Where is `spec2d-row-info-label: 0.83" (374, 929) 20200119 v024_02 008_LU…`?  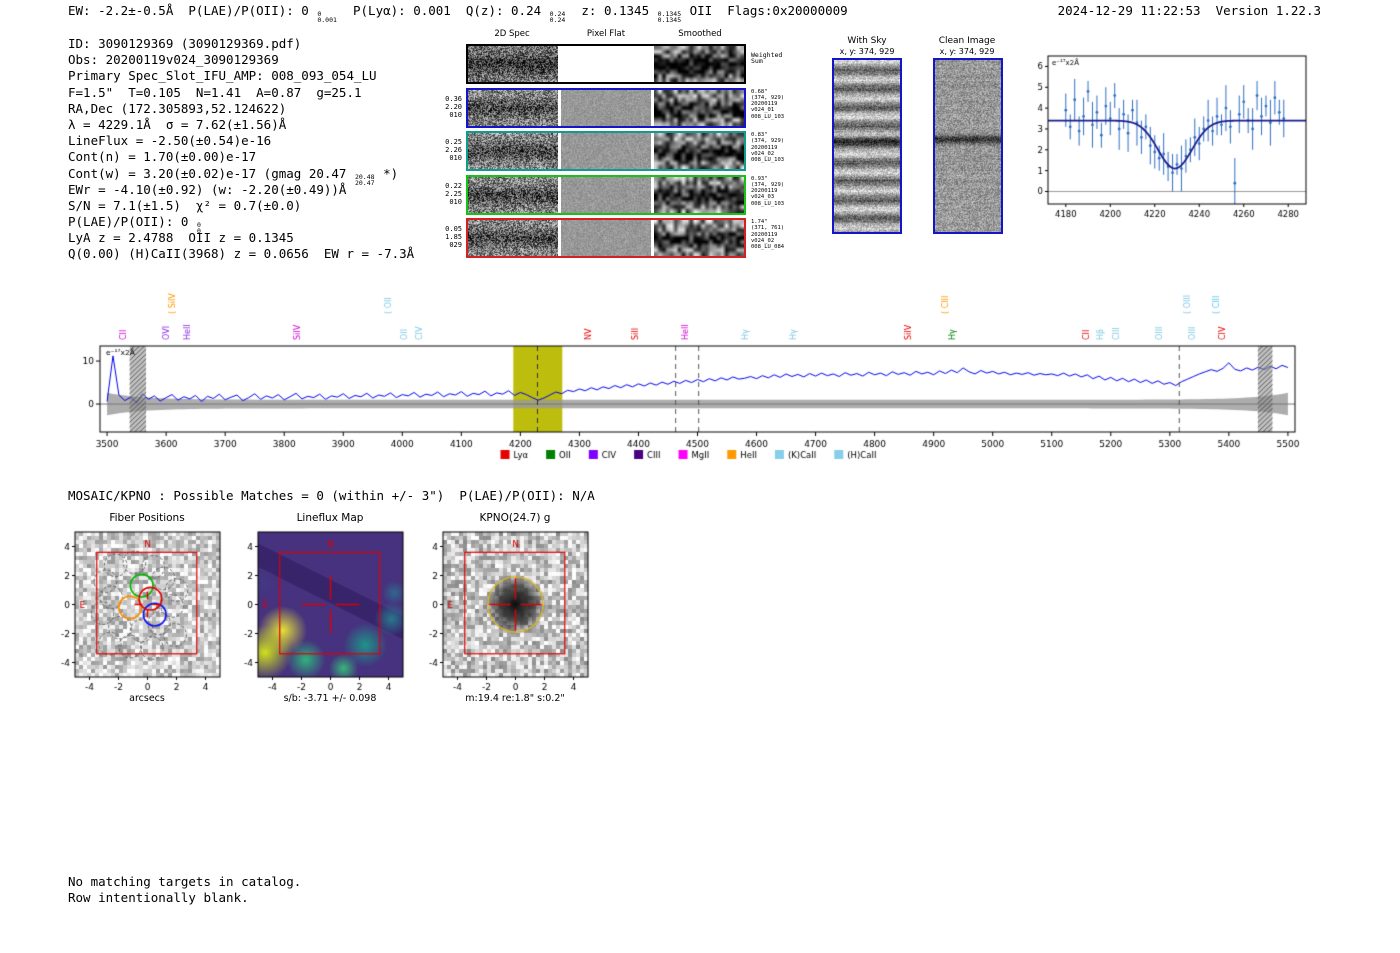
spec2d-row-info-label: 0.83" (374, 929) 20200119 v024_02 008_LU… is located at coordinates (768, 148).